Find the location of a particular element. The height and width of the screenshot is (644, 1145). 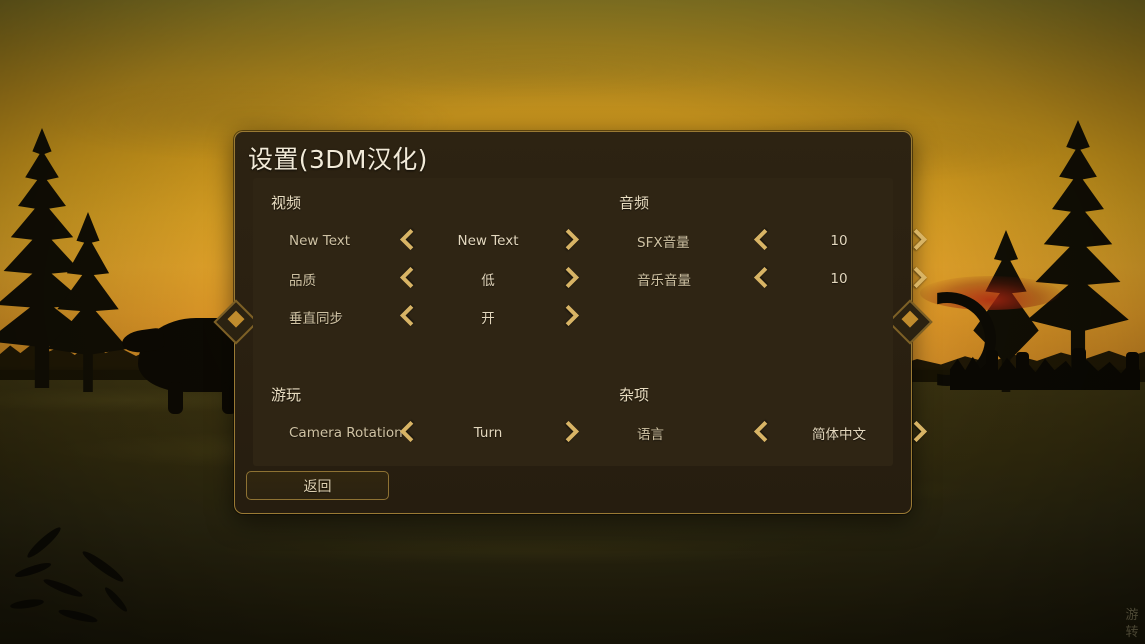

setting-control-music-volume: 10 is located at coordinates (839, 279).